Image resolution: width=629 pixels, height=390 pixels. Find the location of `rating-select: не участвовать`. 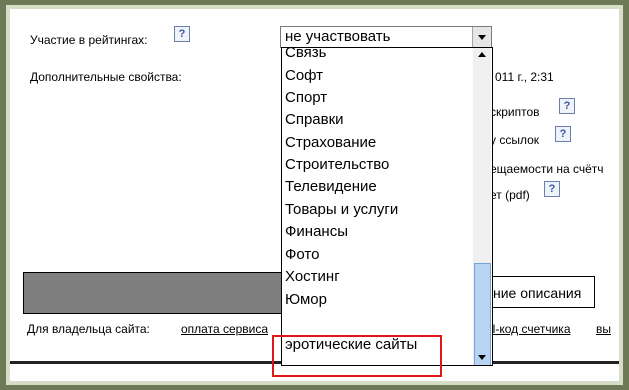

rating-select: не участвовать is located at coordinates (386, 37).